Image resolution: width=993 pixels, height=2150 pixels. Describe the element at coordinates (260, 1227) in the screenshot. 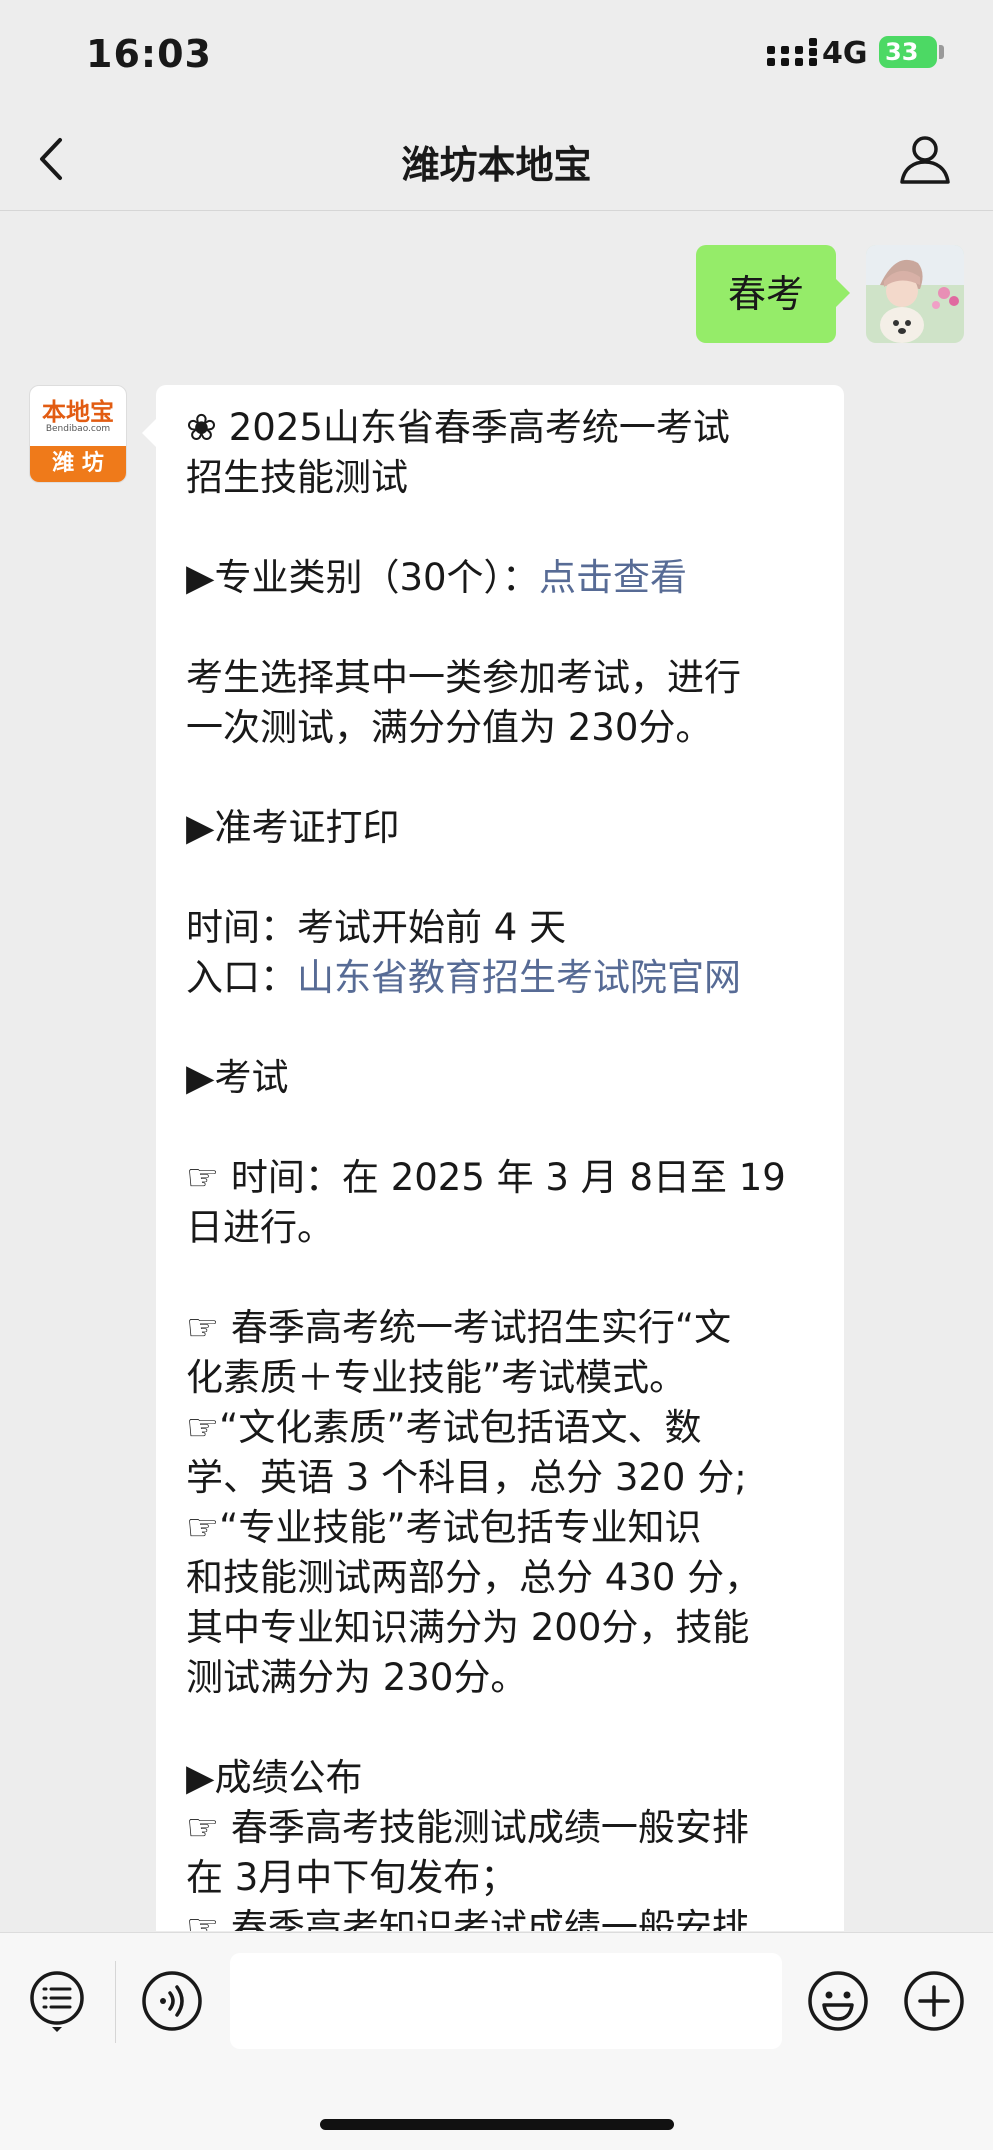

I see `message-line-text: 日进行。` at that location.